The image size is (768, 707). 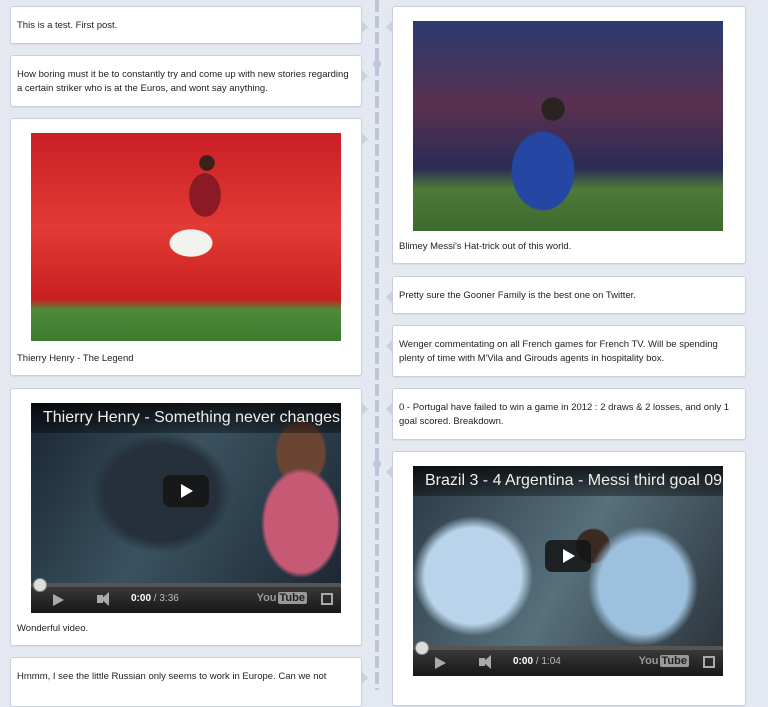 I want to click on video-time: 0:00 / 3:36, so click(x=155, y=598).